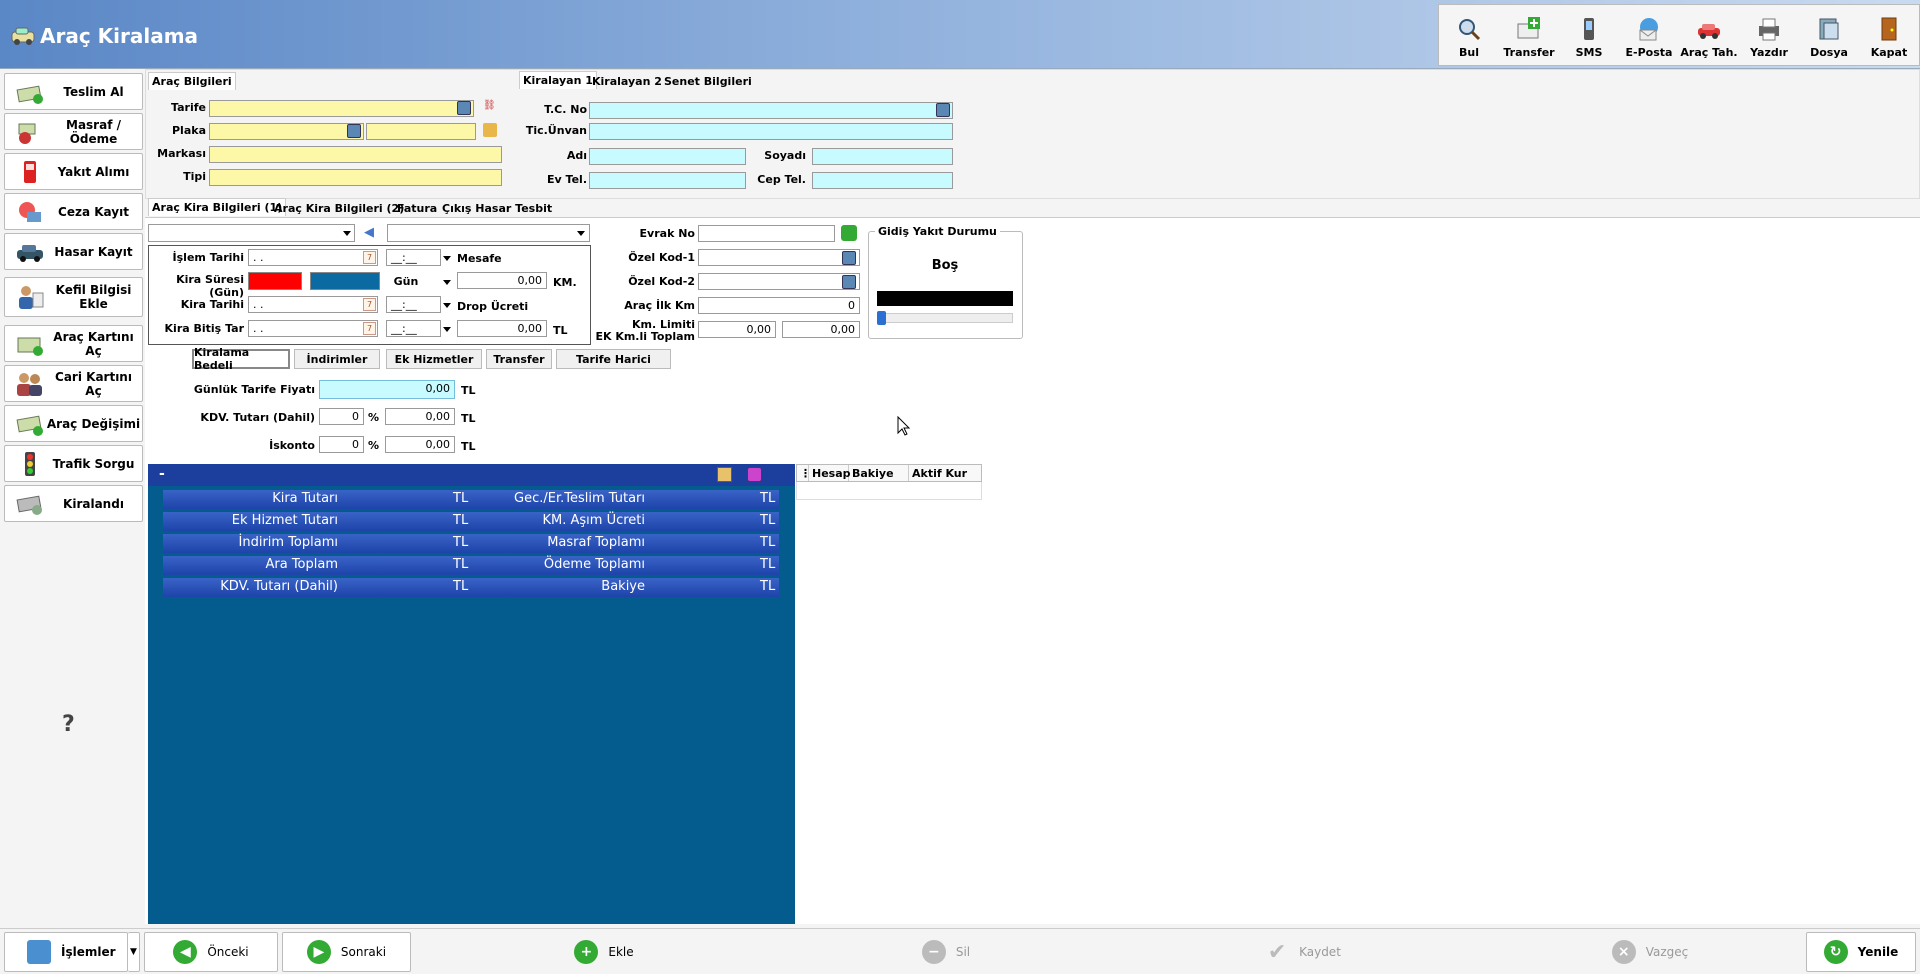  What do you see at coordinates (68, 724) in the screenshot?
I see `help-icon: ?` at bounding box center [68, 724].